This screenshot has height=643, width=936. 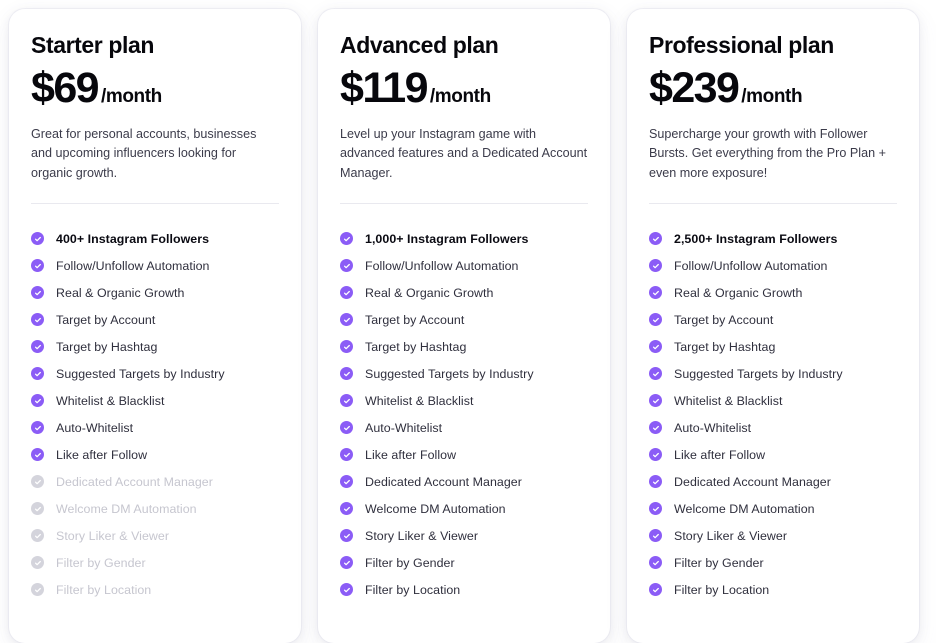 I want to click on feature-label: 2,500+ Instagram Followers, so click(x=756, y=238).